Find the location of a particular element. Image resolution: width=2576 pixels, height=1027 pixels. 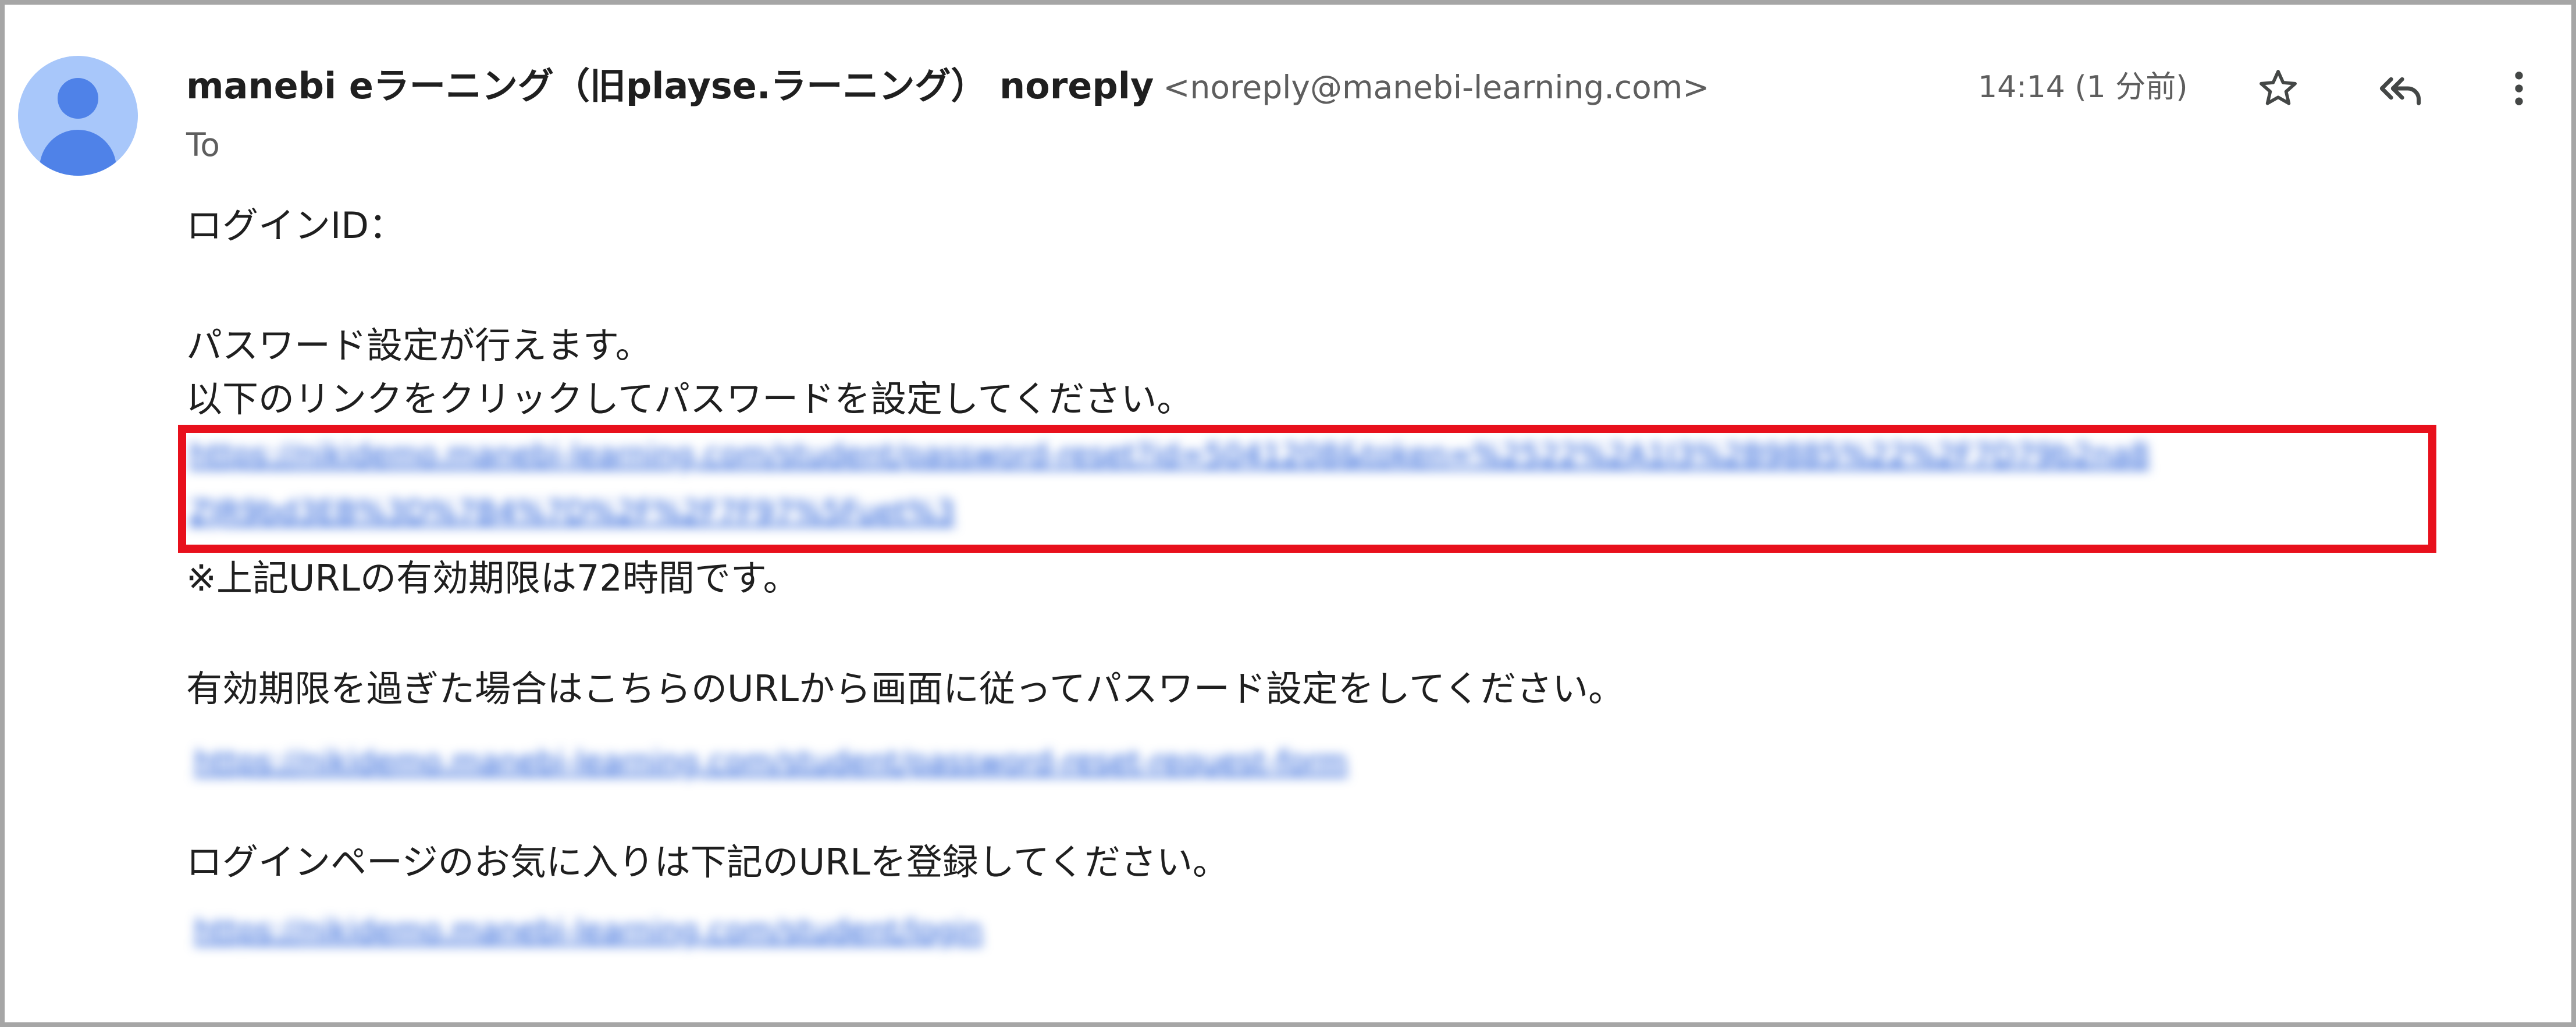

timestamp: 14:14 (1 分前) is located at coordinates (2083, 87).